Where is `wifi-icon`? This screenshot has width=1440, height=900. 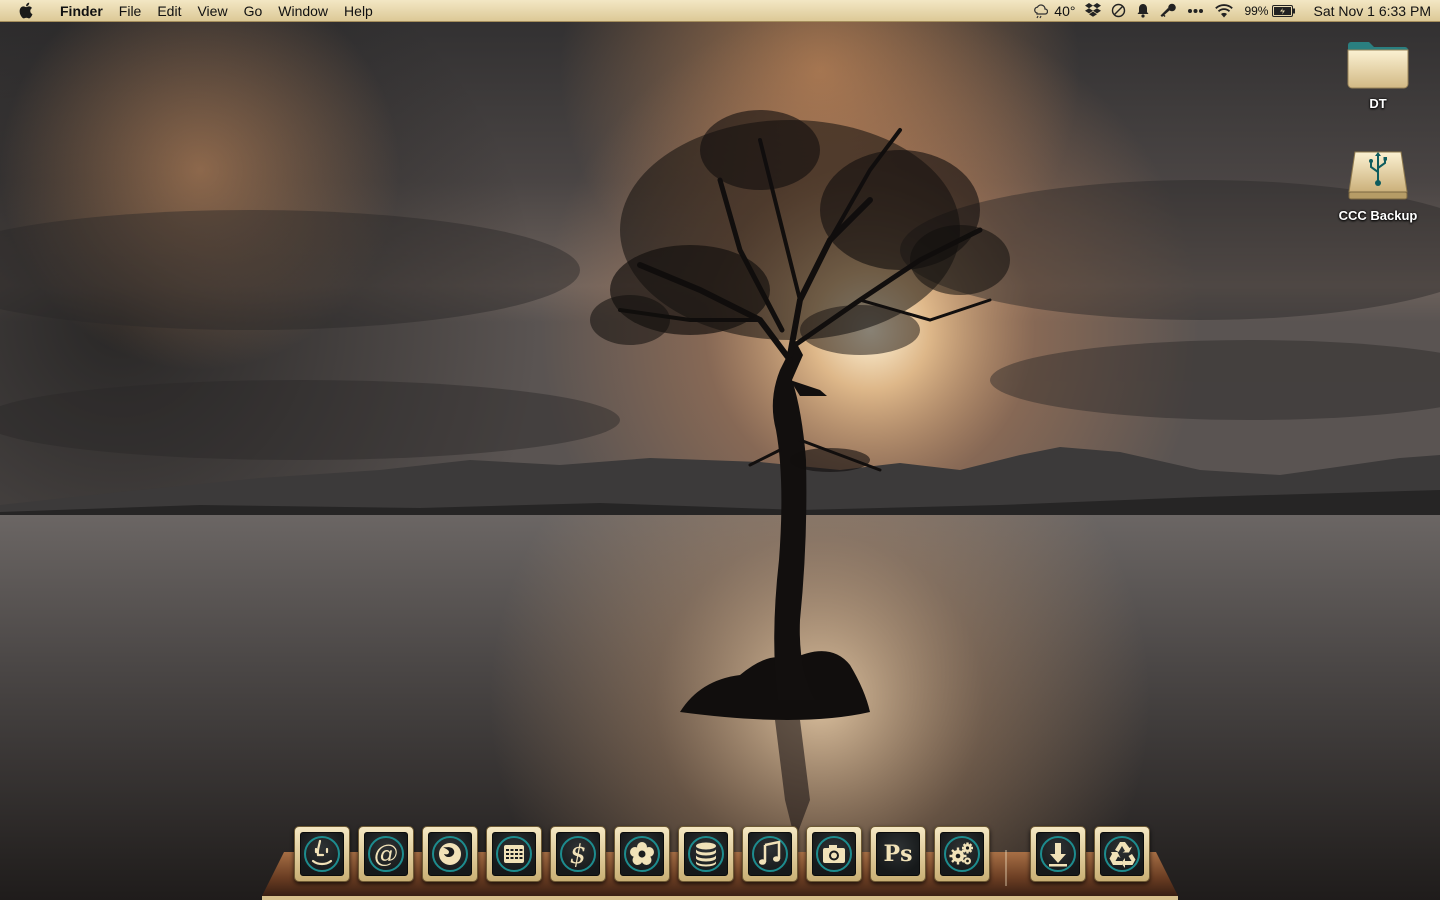 wifi-icon is located at coordinates (1224, 11).